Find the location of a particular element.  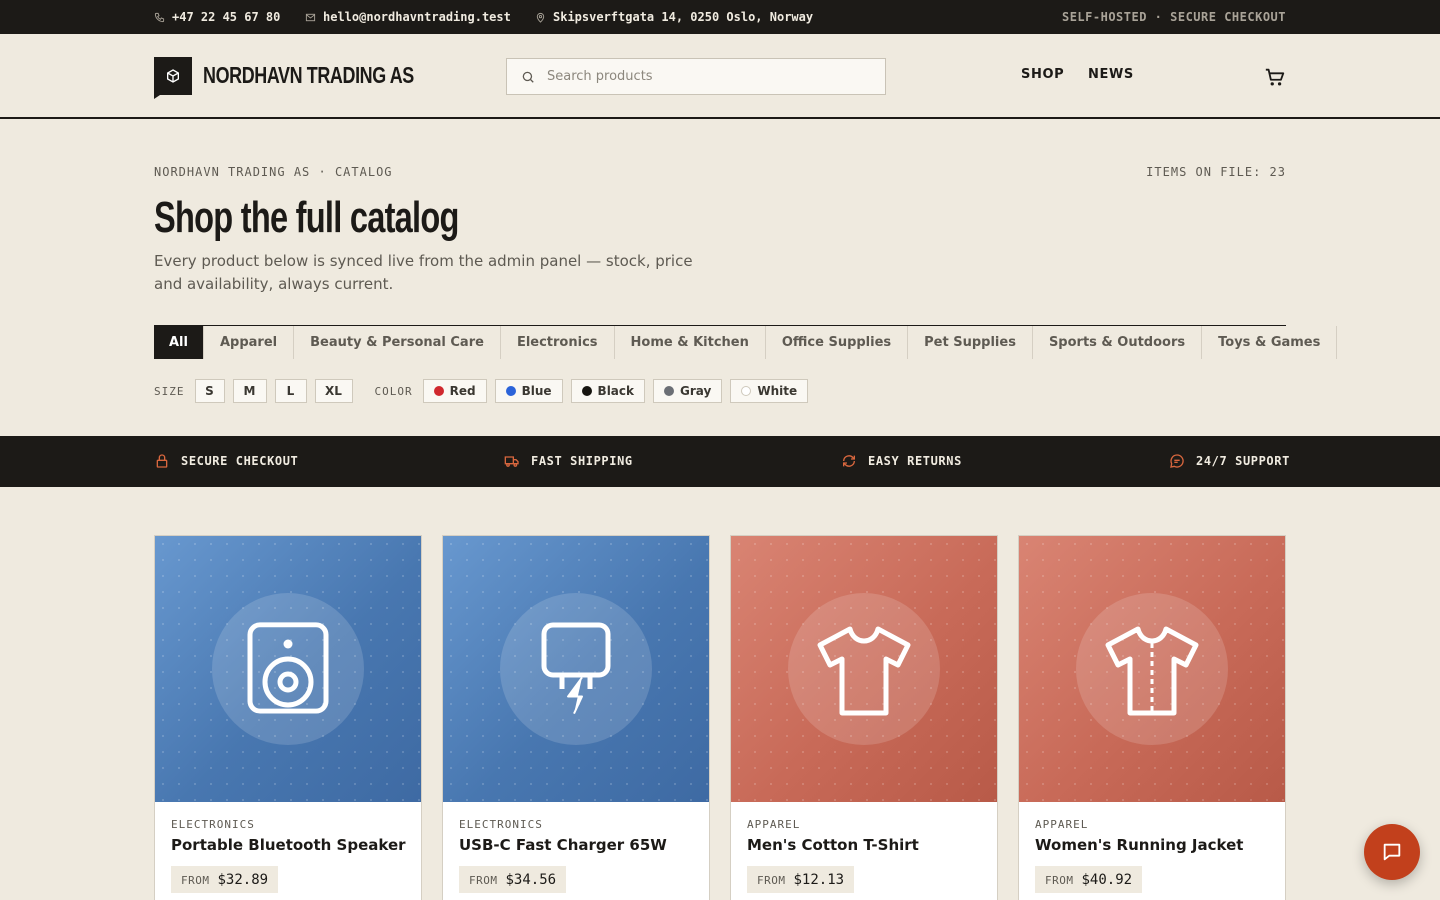

color-chip-blue: Blue is located at coordinates (528, 391).